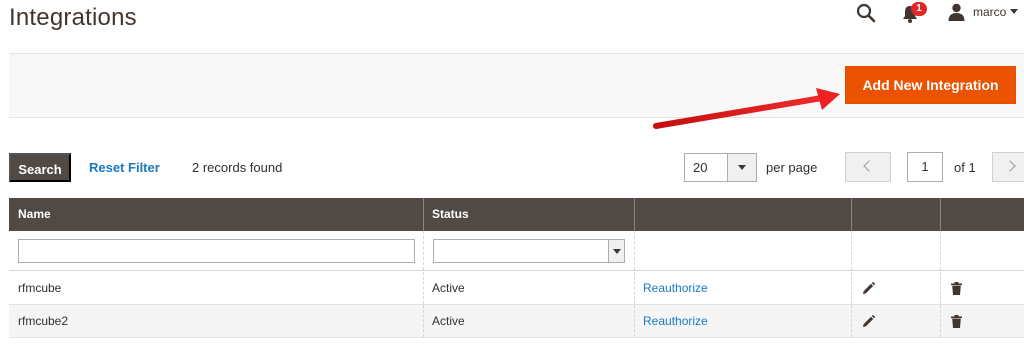 The width and height of the screenshot is (1024, 353). What do you see at coordinates (43, 321) in the screenshot?
I see `integration-name: rfmcube2` at bounding box center [43, 321].